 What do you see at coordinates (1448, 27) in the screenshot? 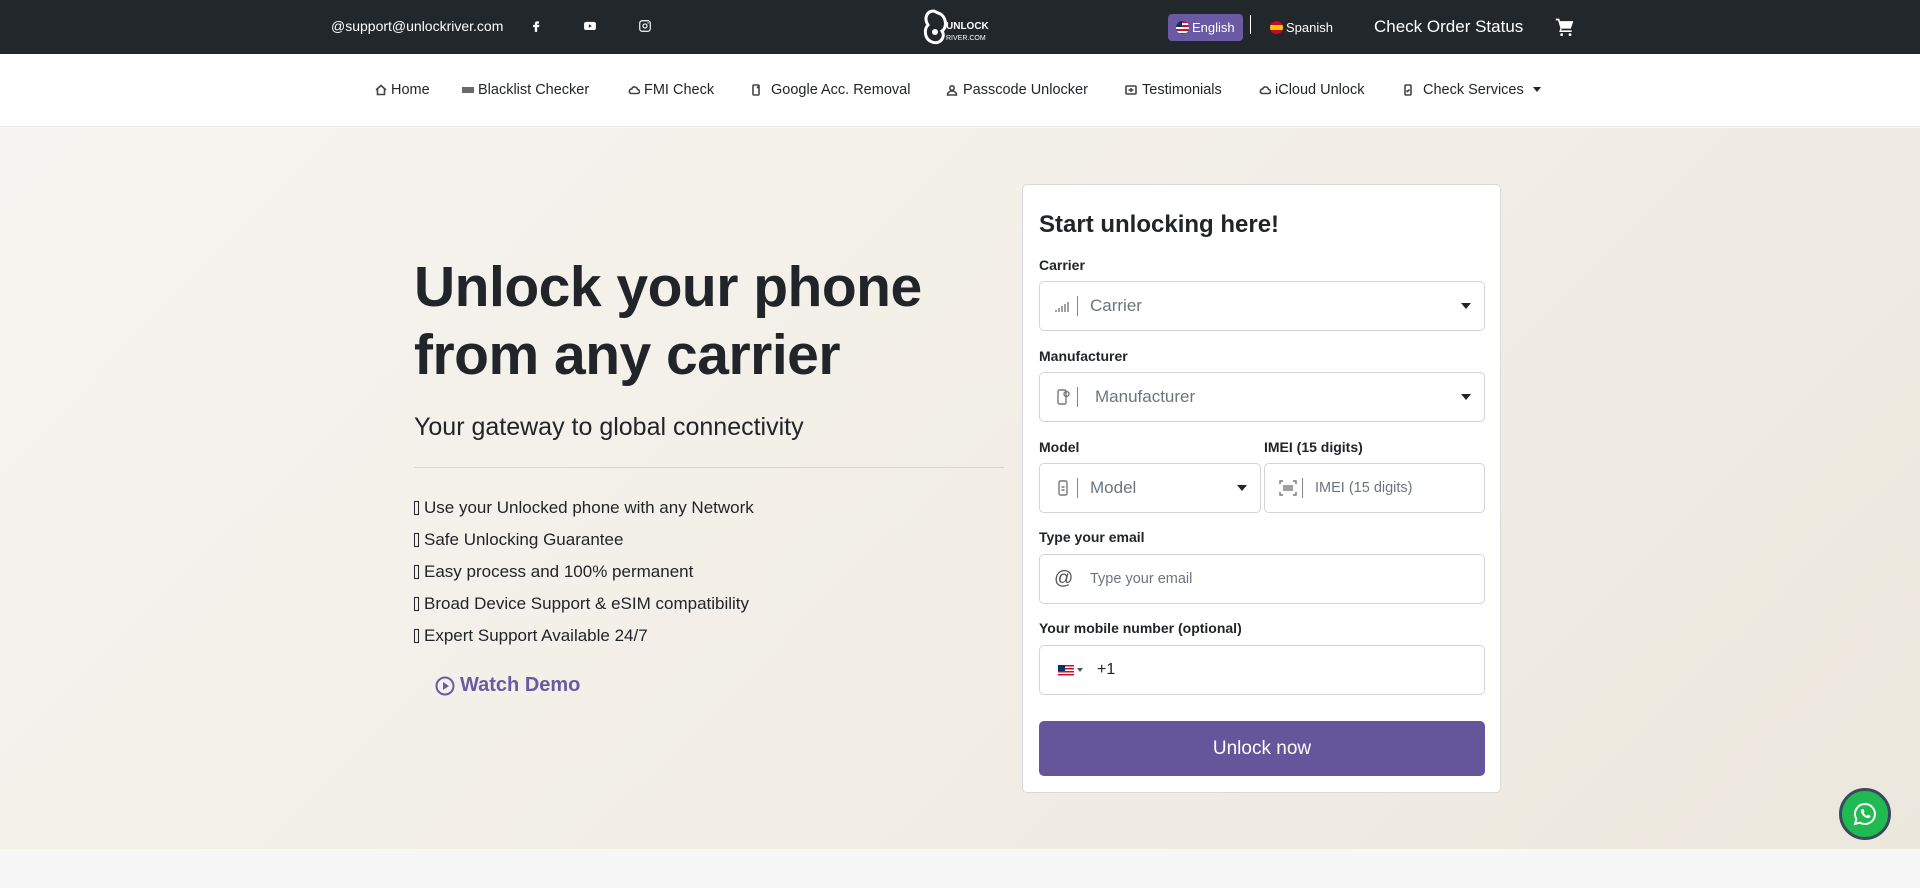
I see `check-order-status-link: Check Order Status` at bounding box center [1448, 27].